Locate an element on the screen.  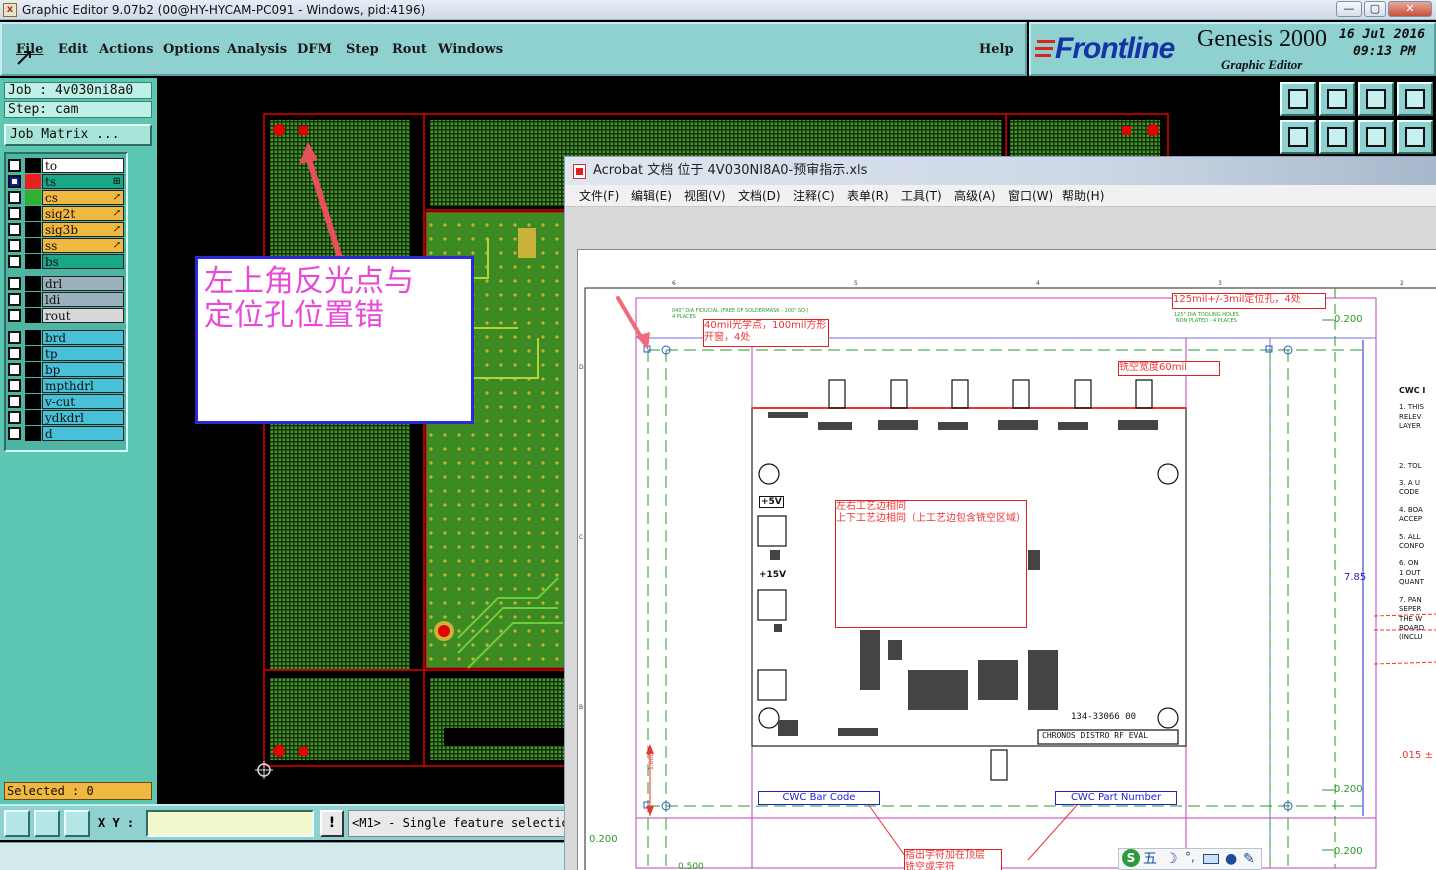
acro-menu-forms: 表单(R) is located at coordinates (868, 196).